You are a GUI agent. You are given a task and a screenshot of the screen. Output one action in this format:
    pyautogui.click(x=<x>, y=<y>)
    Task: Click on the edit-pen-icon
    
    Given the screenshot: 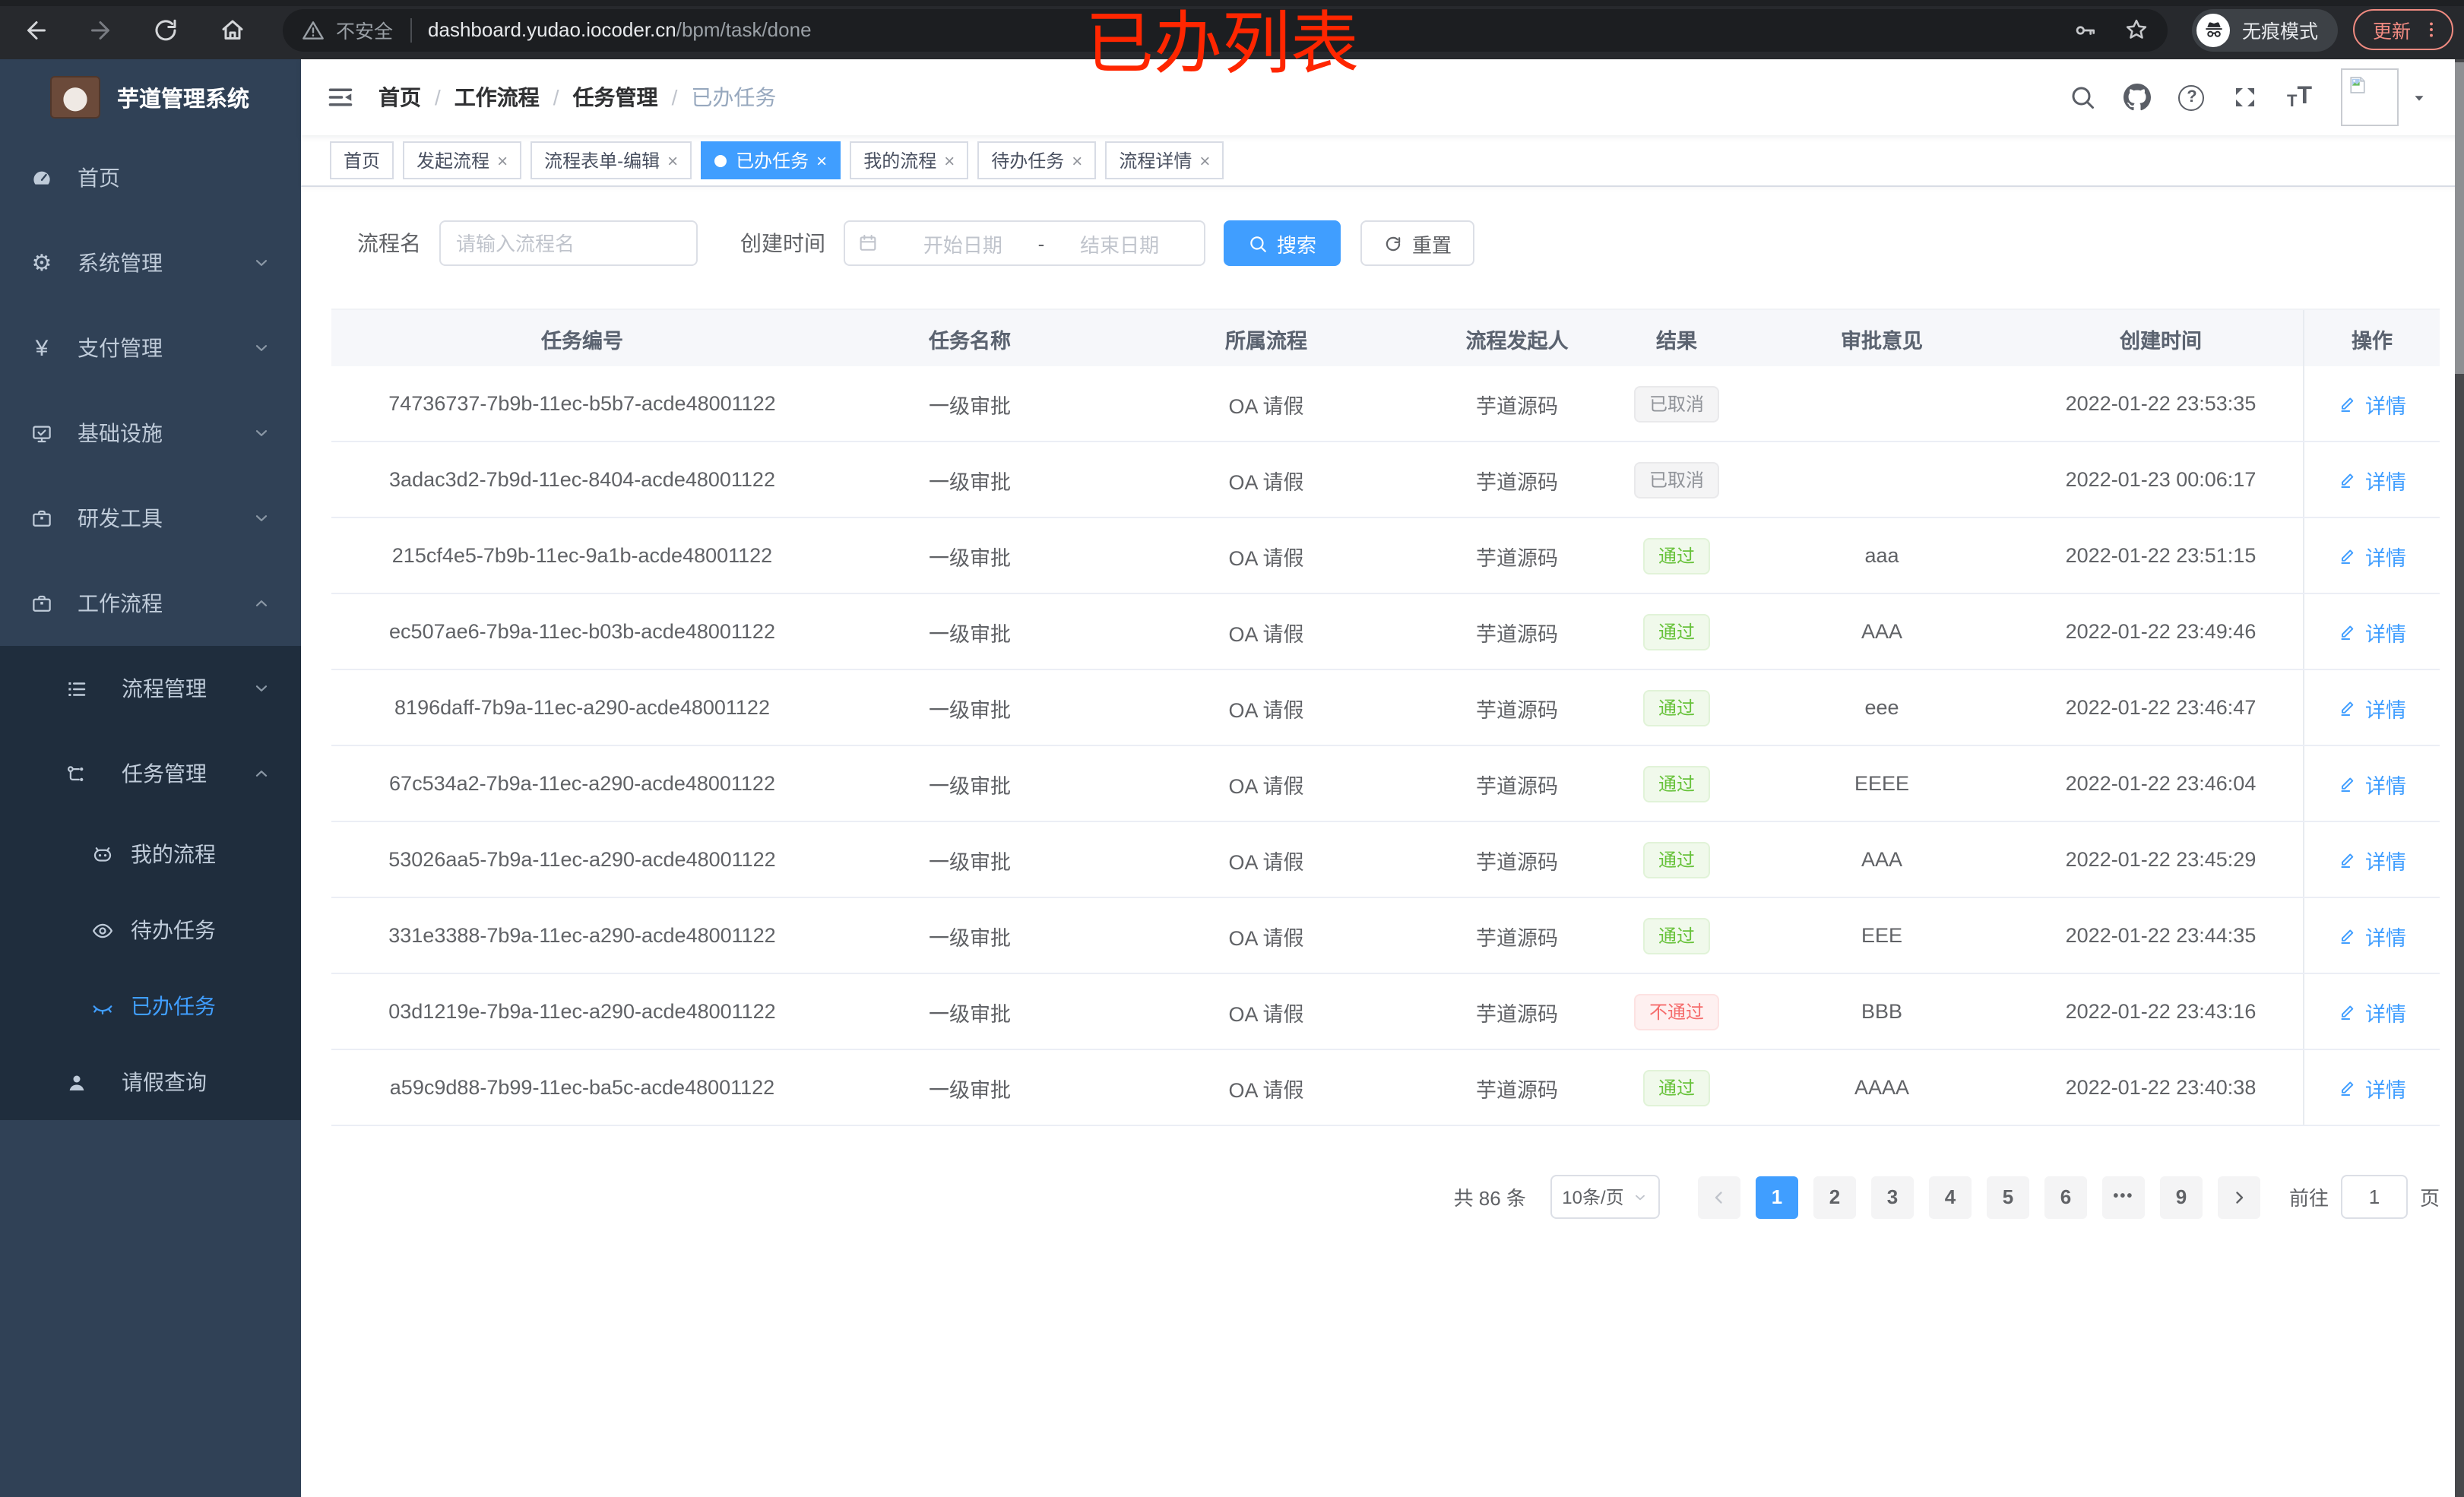 What is the action you would take?
    pyautogui.click(x=2348, y=631)
    